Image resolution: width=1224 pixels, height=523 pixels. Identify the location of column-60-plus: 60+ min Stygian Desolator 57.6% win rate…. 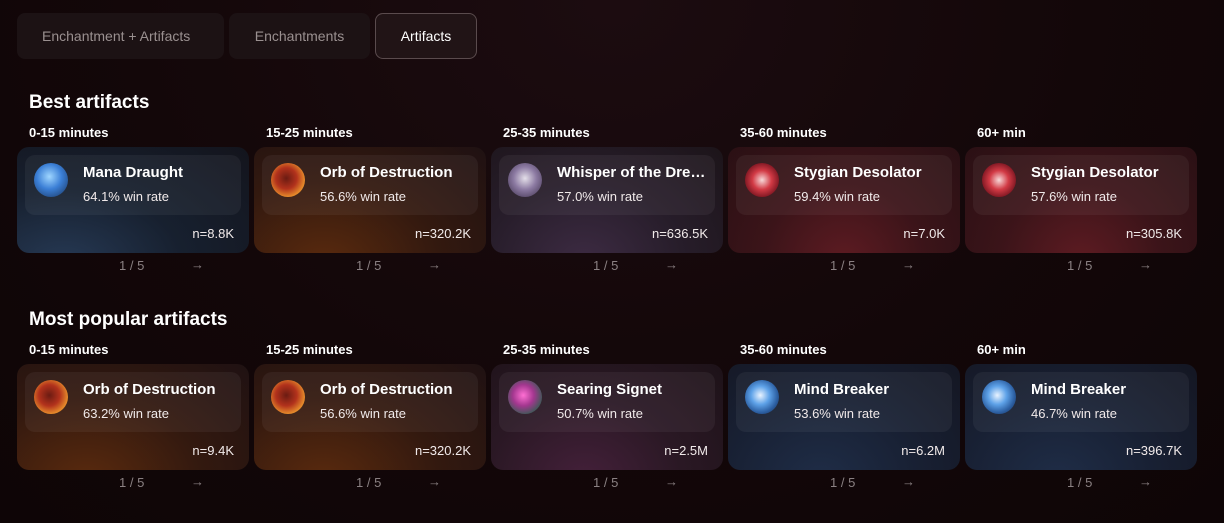
(1081, 202).